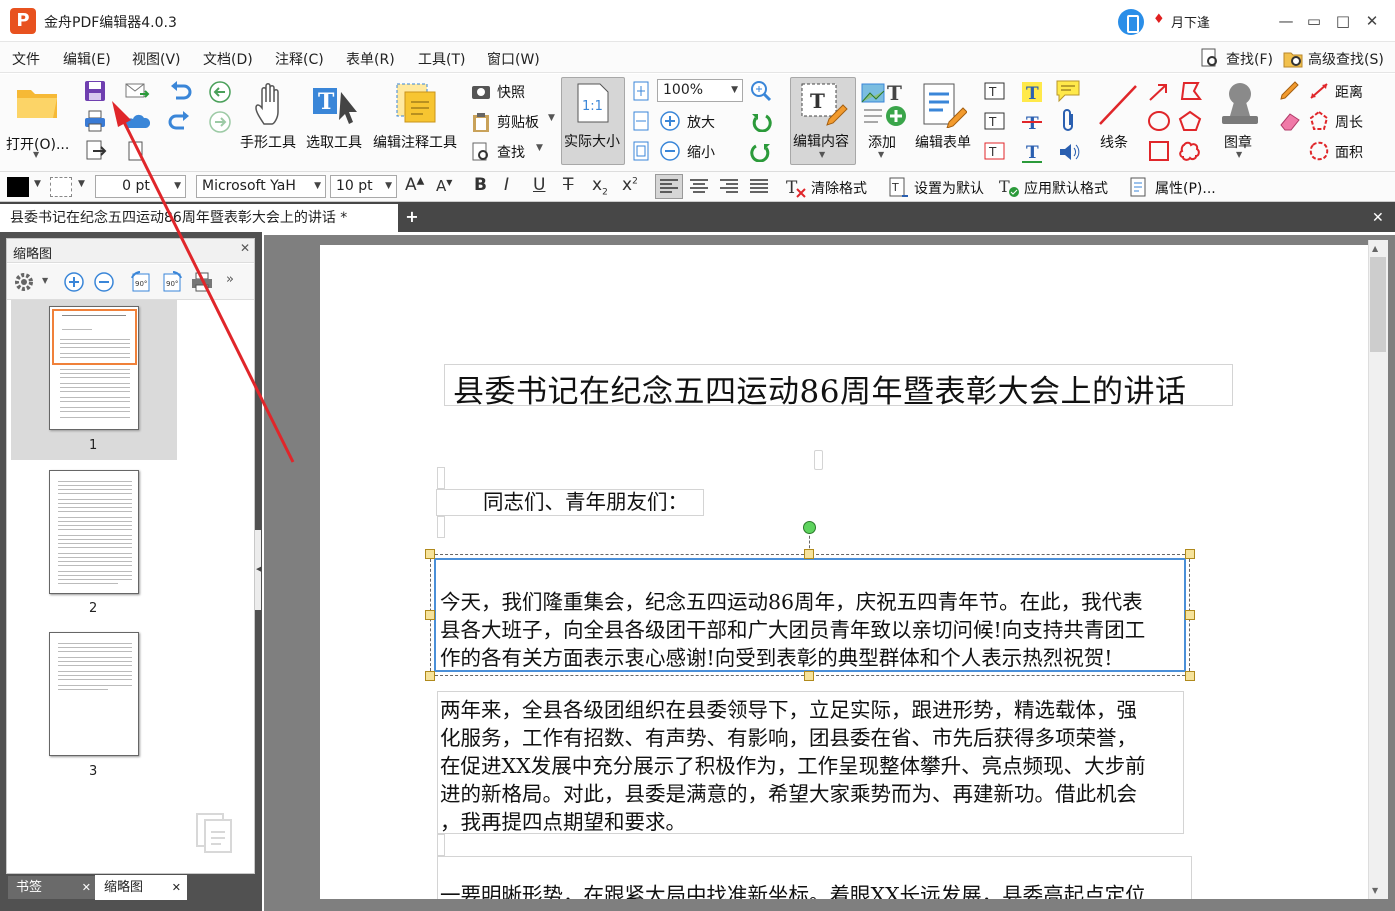 Image resolution: width=1395 pixels, height=911 pixels. Describe the element at coordinates (480, 185) in the screenshot. I see `bold-icon: B` at that location.